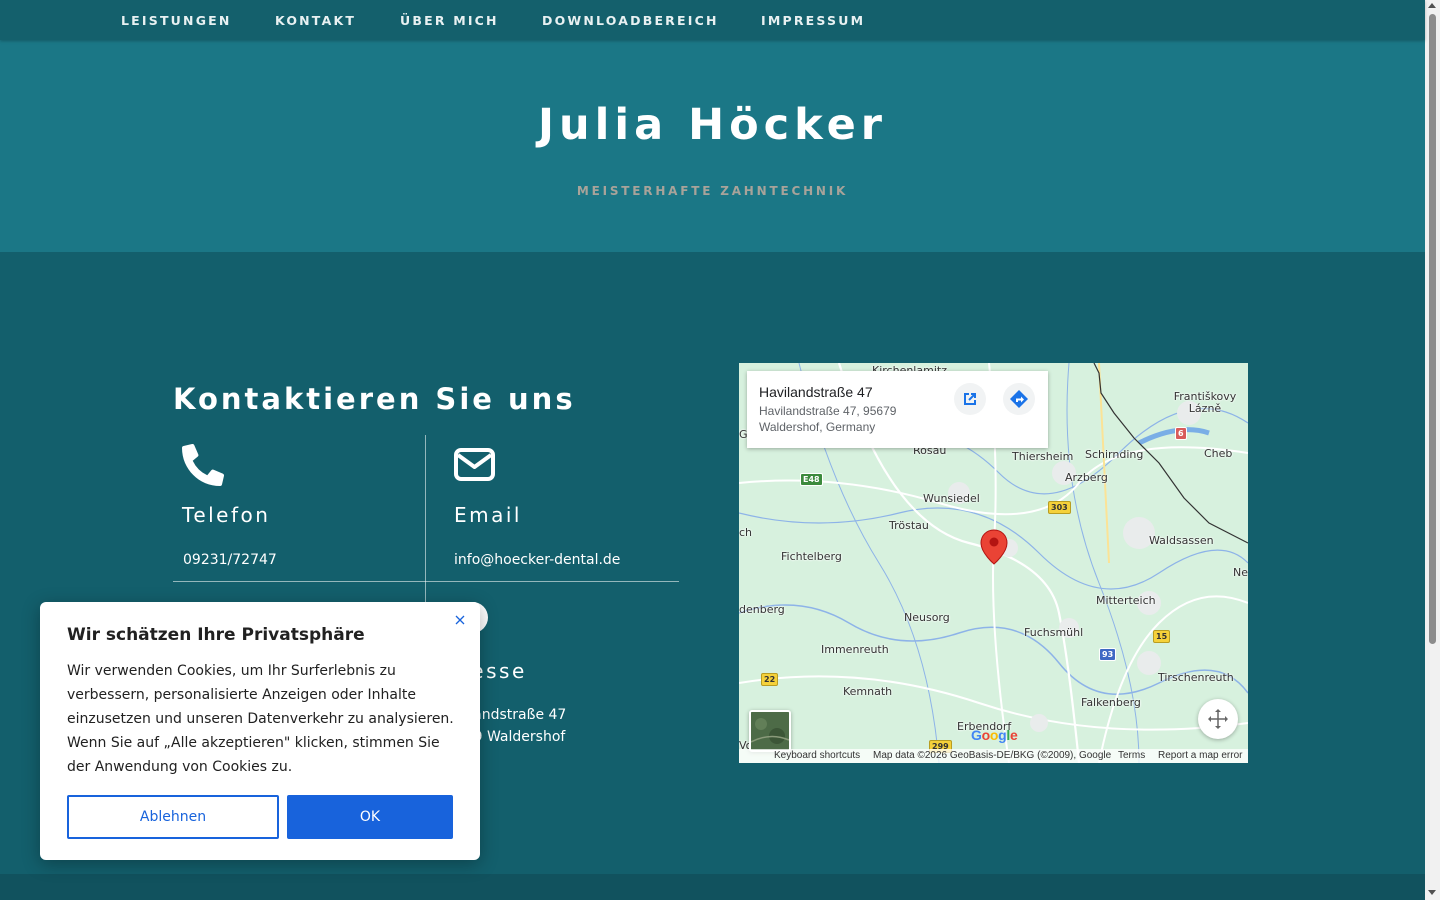 The width and height of the screenshot is (1440, 900). Describe the element at coordinates (226, 515) in the screenshot. I see `phone-label: Telefon` at that location.